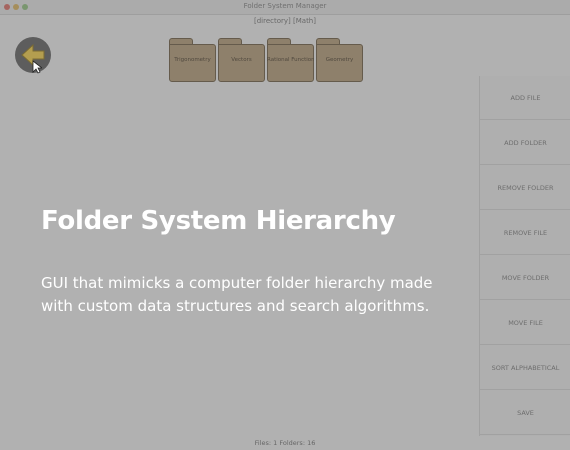 This screenshot has height=450, width=570. Describe the element at coordinates (218, 221) in the screenshot. I see `overlay-headline: Folder System Hierarchy` at that location.